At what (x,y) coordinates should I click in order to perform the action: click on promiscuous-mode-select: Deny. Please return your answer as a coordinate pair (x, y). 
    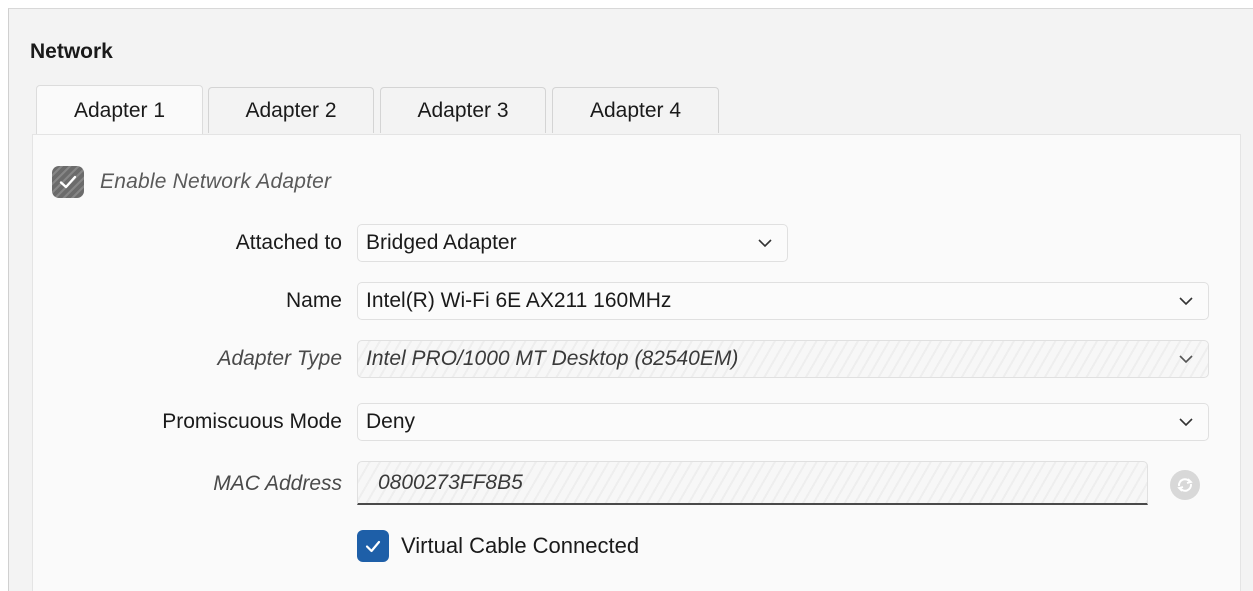
    Looking at the image, I should click on (783, 422).